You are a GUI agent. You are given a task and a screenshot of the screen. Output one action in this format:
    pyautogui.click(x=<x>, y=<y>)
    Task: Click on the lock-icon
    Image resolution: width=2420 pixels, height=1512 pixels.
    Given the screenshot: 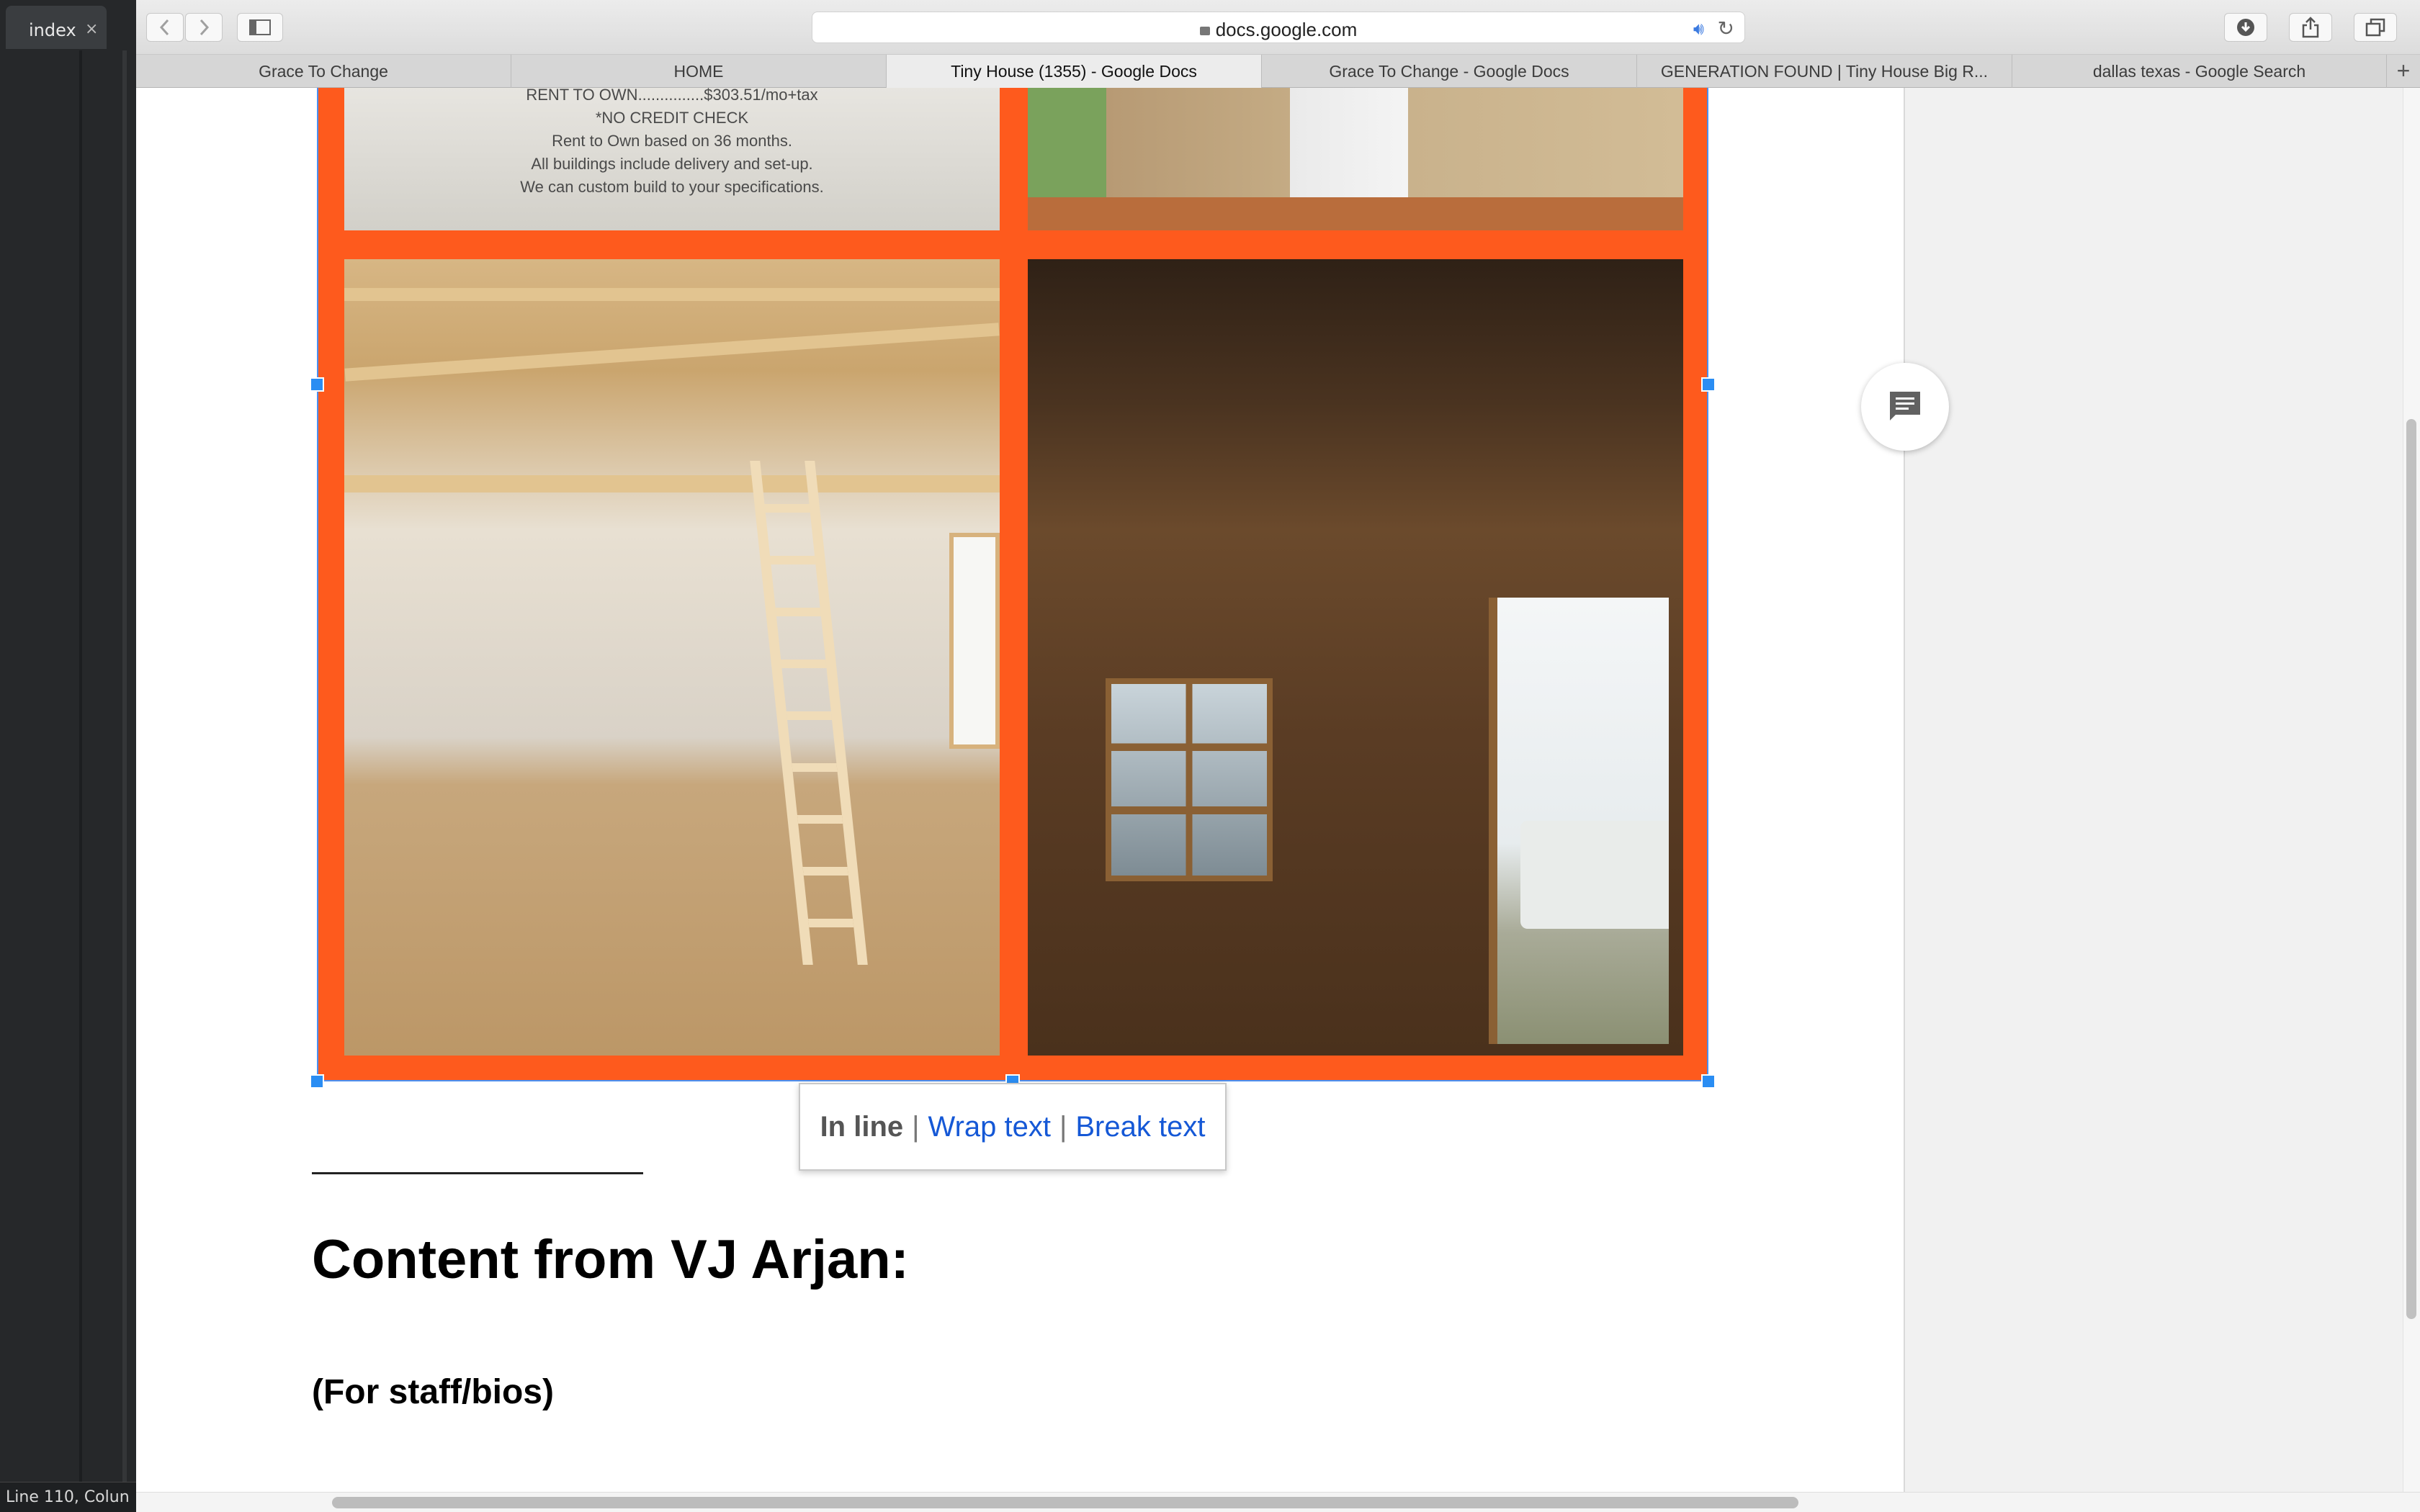 What is the action you would take?
    pyautogui.click(x=1204, y=31)
    